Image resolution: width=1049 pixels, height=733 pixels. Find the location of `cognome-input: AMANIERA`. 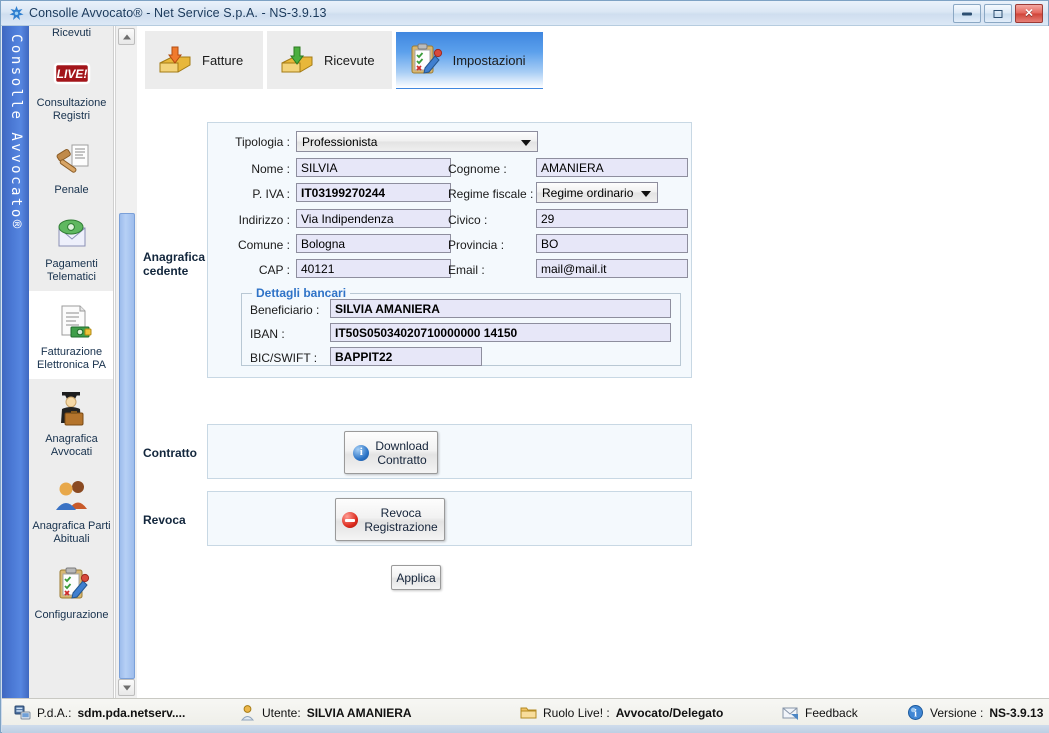

cognome-input: AMANIERA is located at coordinates (612, 167).